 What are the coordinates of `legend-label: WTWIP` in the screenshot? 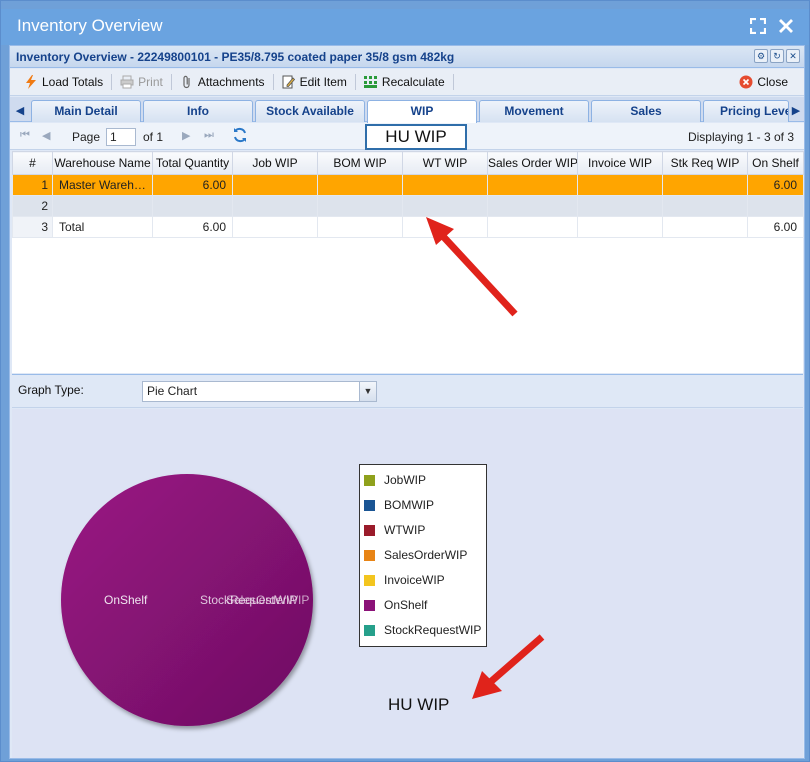 It's located at (405, 530).